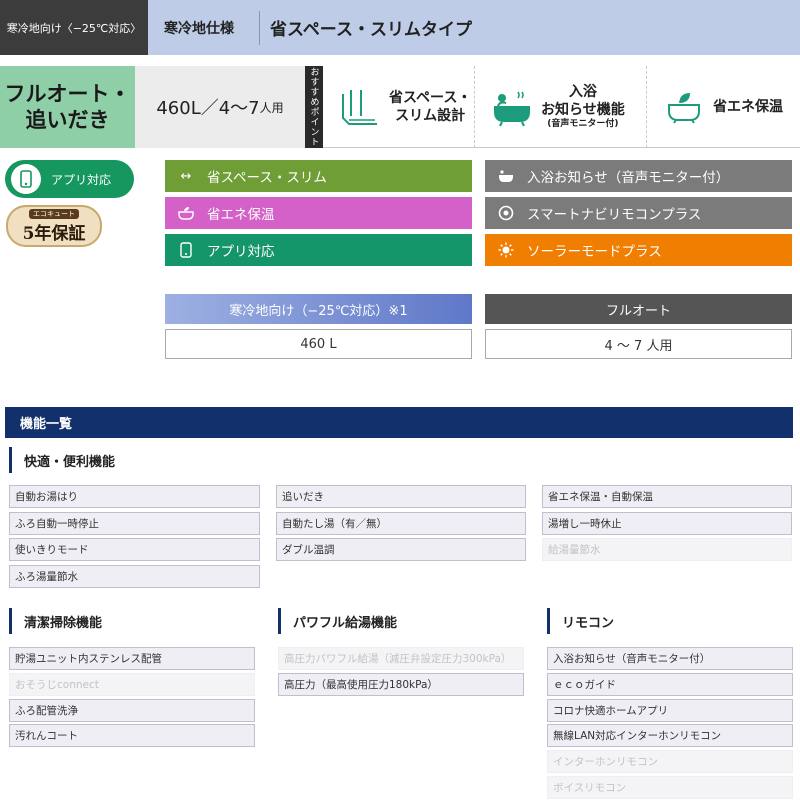 This screenshot has width=800, height=800. What do you see at coordinates (430, 97) in the screenshot?
I see `feature-slim-line1: 省スペース・` at bounding box center [430, 97].